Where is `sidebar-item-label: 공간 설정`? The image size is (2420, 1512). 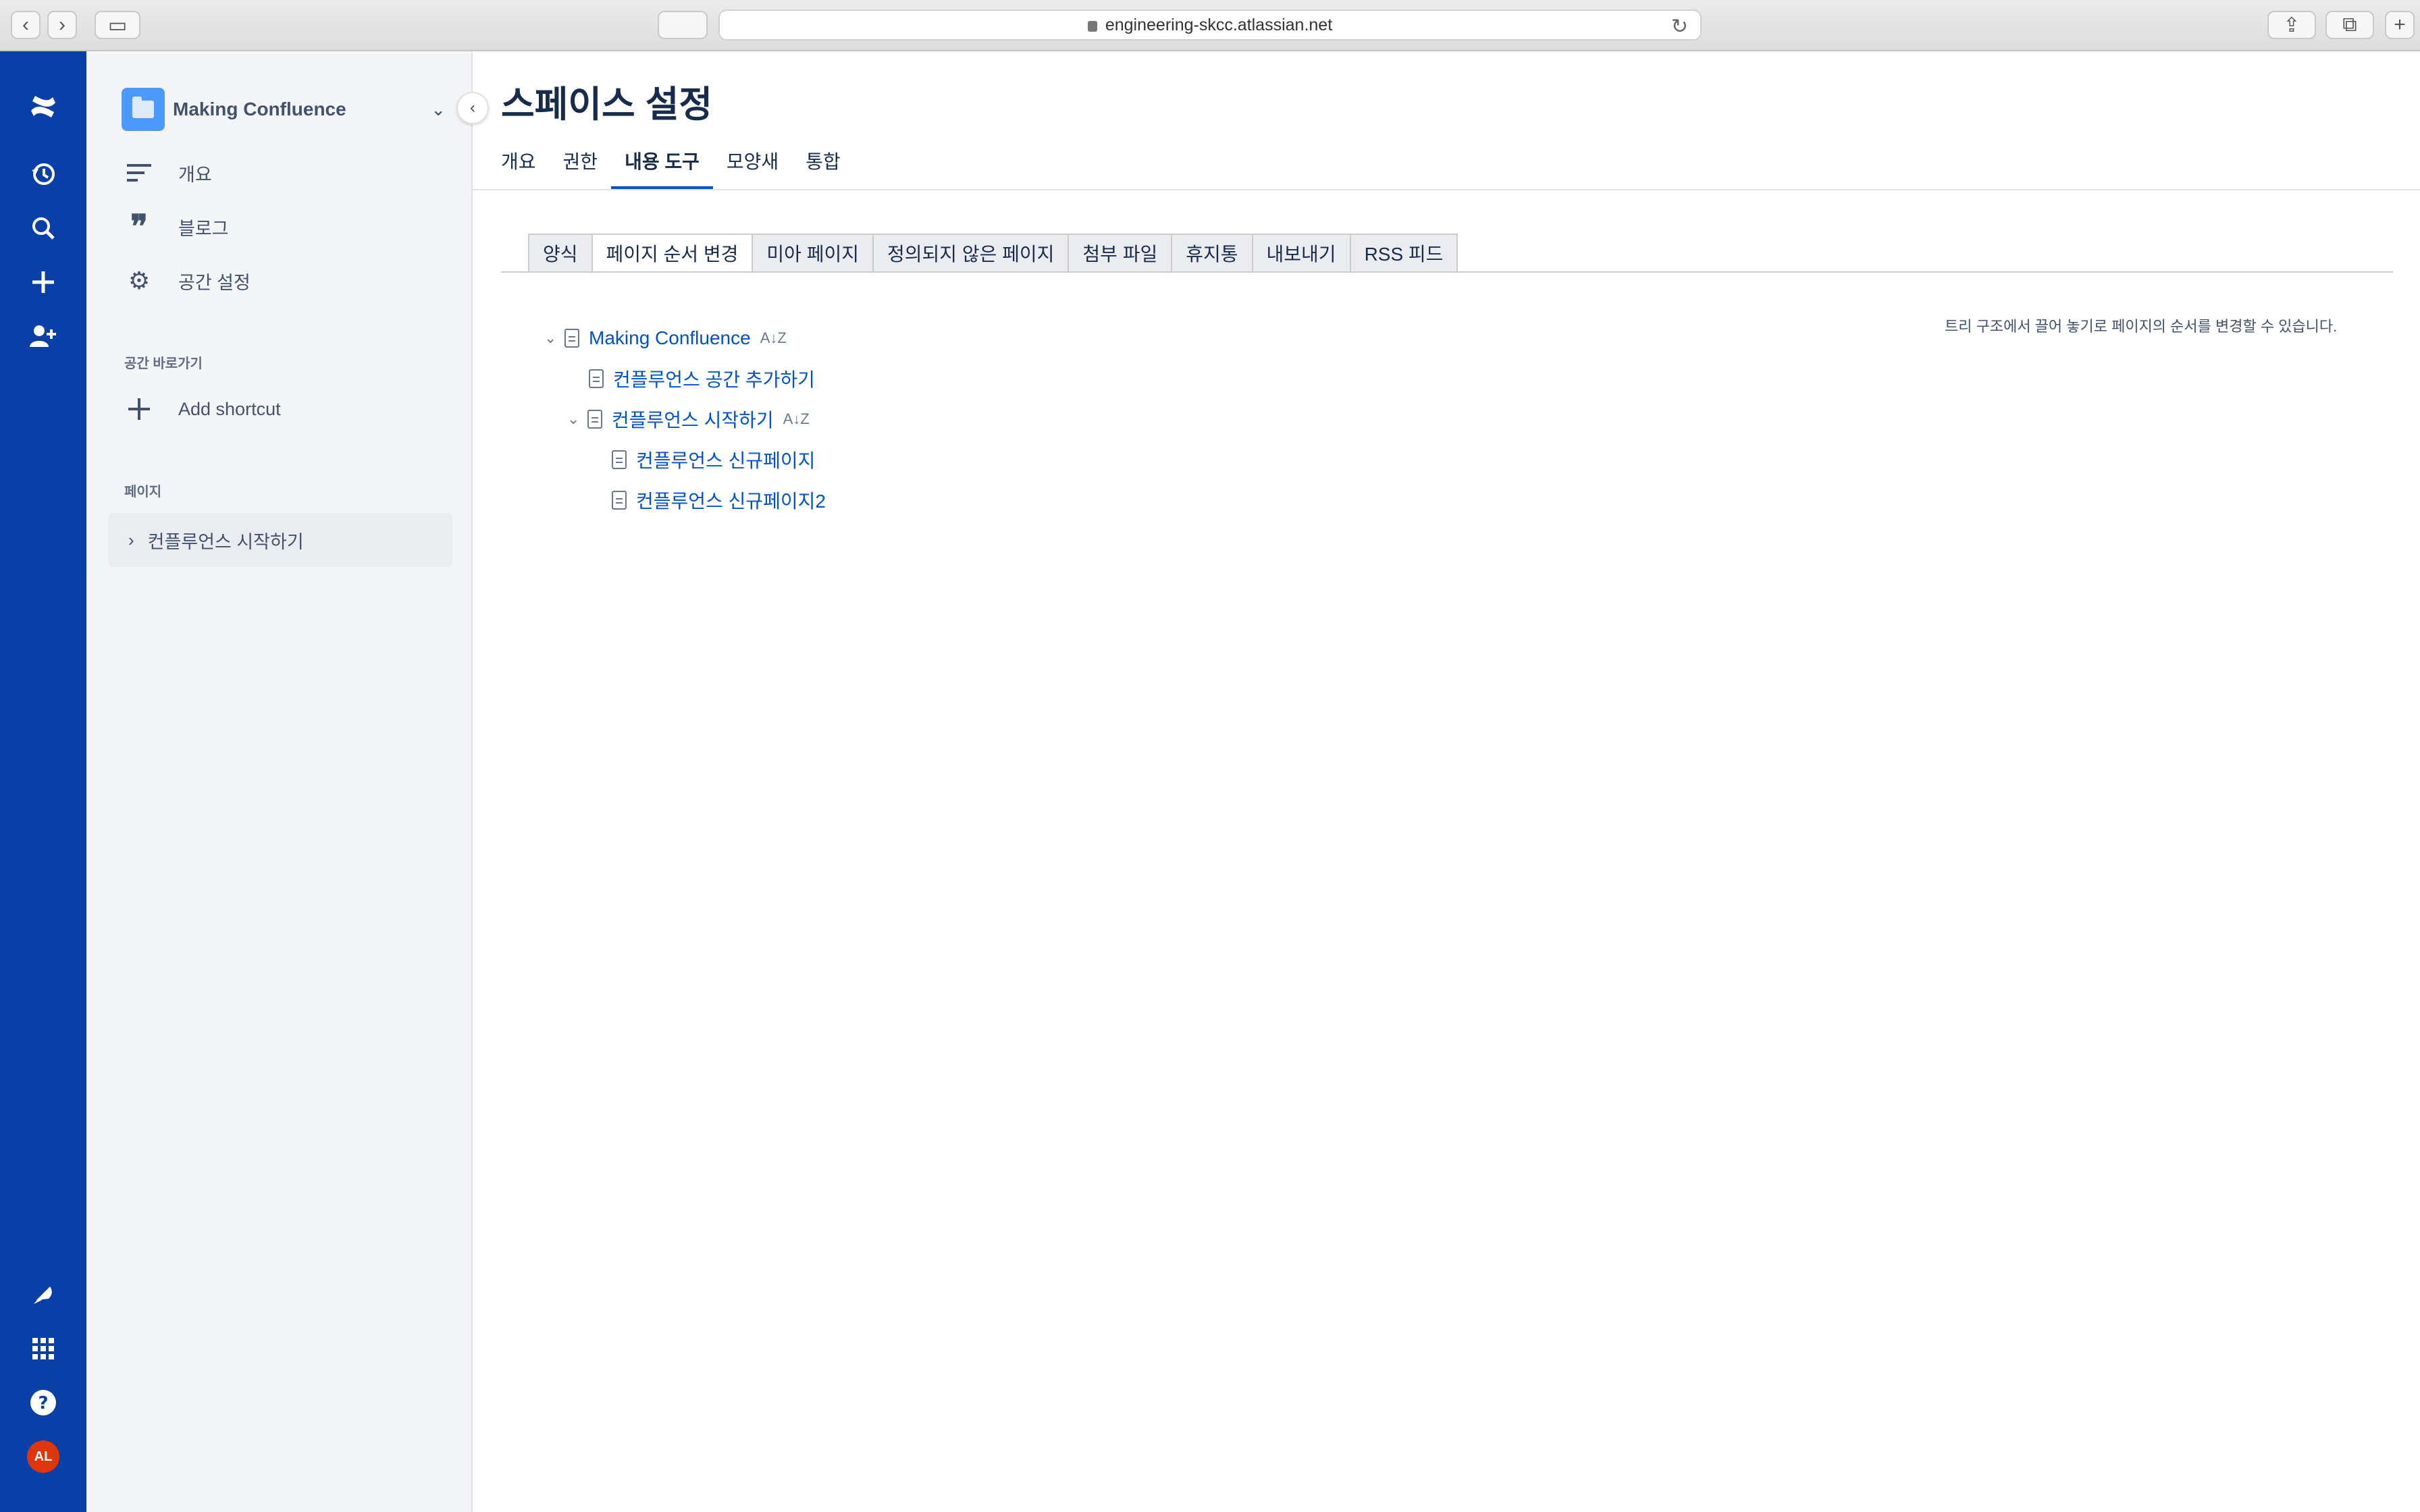
sidebar-item-label: 공간 설정 is located at coordinates (214, 282).